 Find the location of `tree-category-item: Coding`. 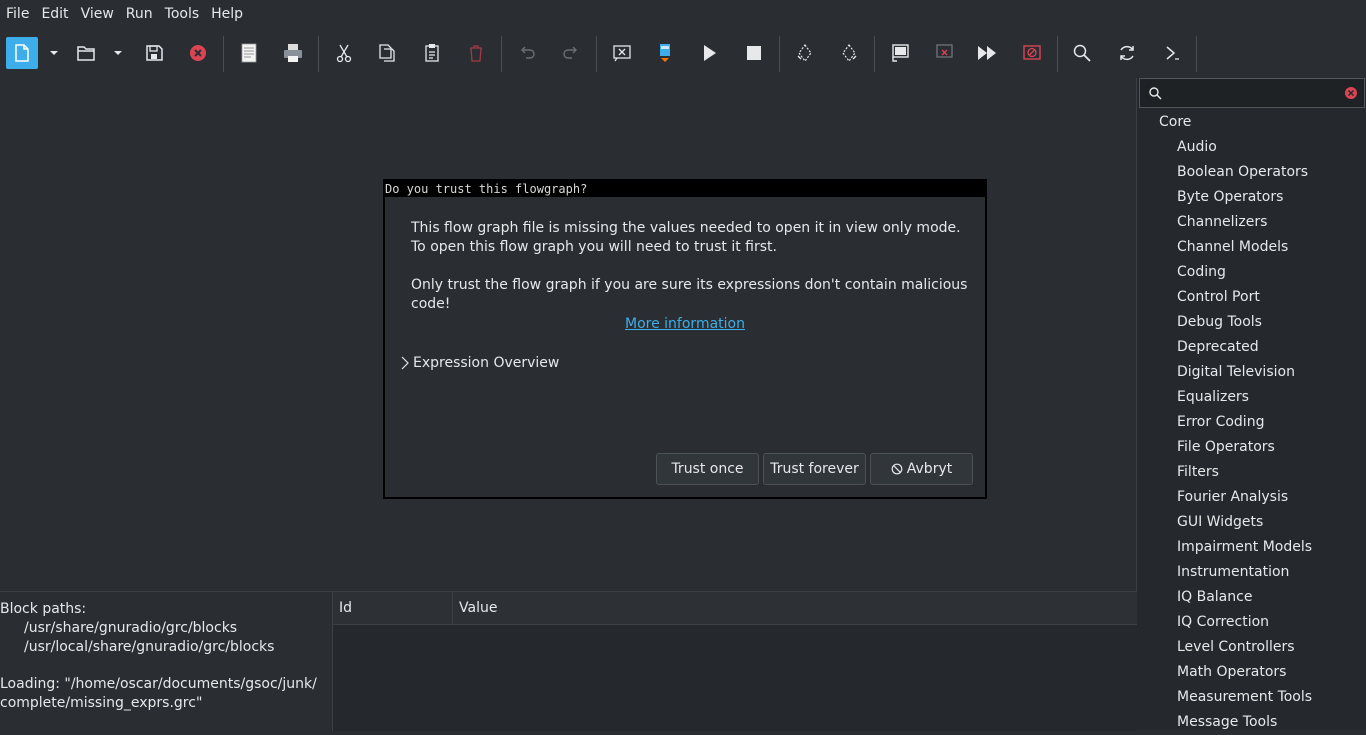

tree-category-item: Coding is located at coordinates (1251, 272).